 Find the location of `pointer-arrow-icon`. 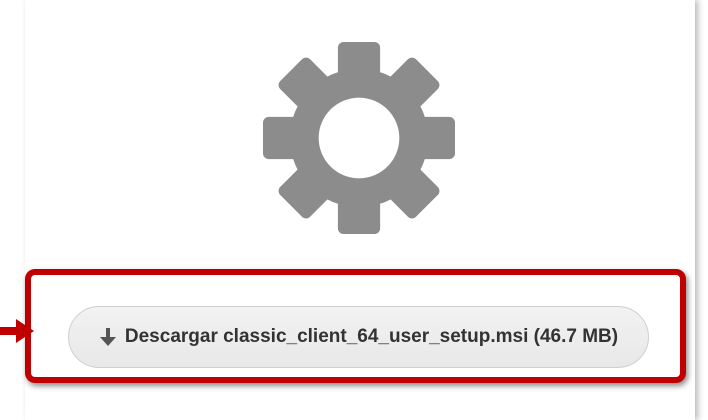

pointer-arrow-icon is located at coordinates (17, 331).